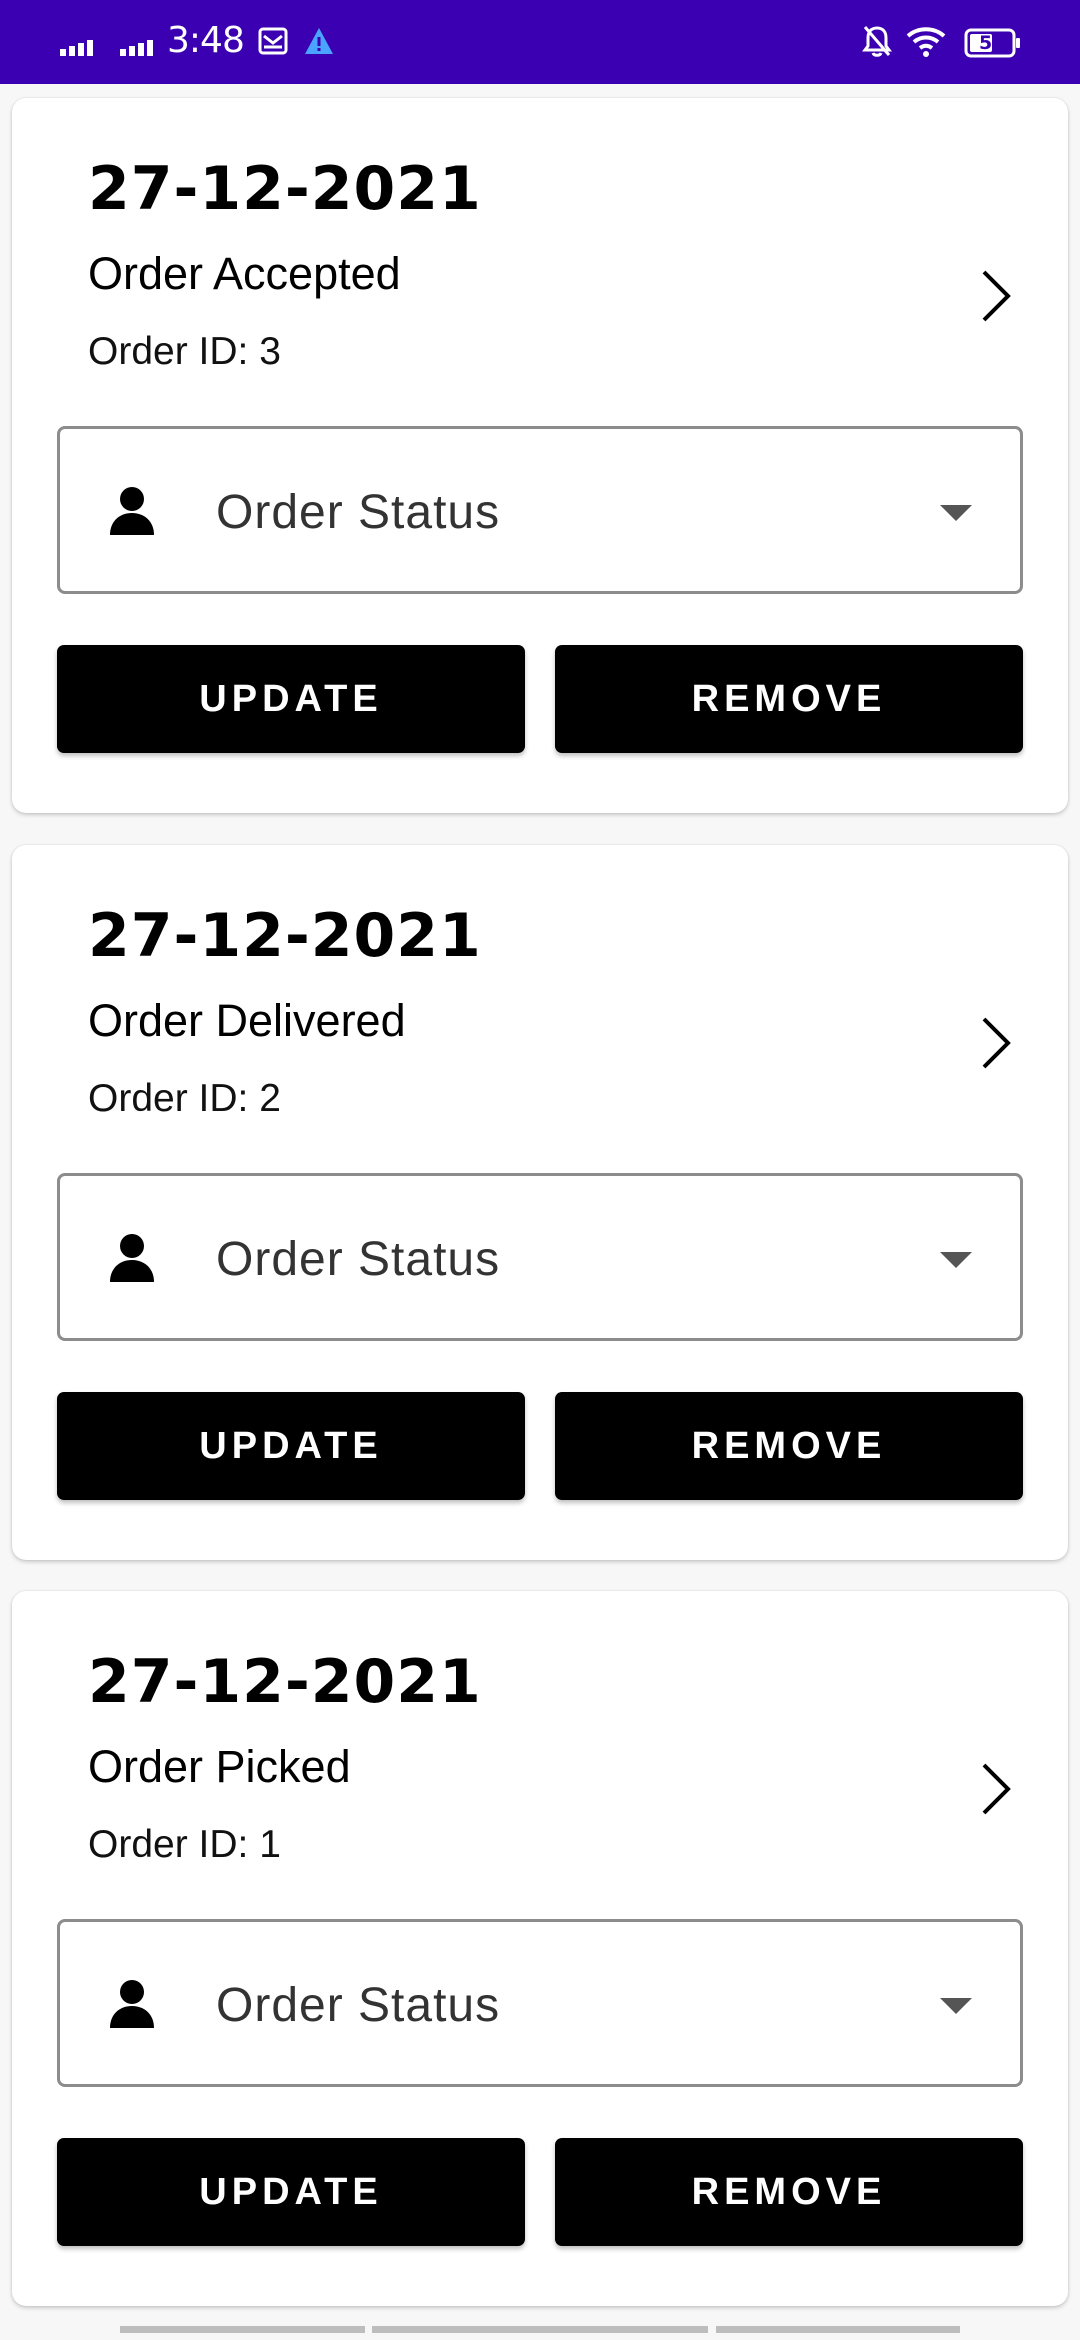  What do you see at coordinates (247, 1020) in the screenshot?
I see `order-status: Order Delivered` at bounding box center [247, 1020].